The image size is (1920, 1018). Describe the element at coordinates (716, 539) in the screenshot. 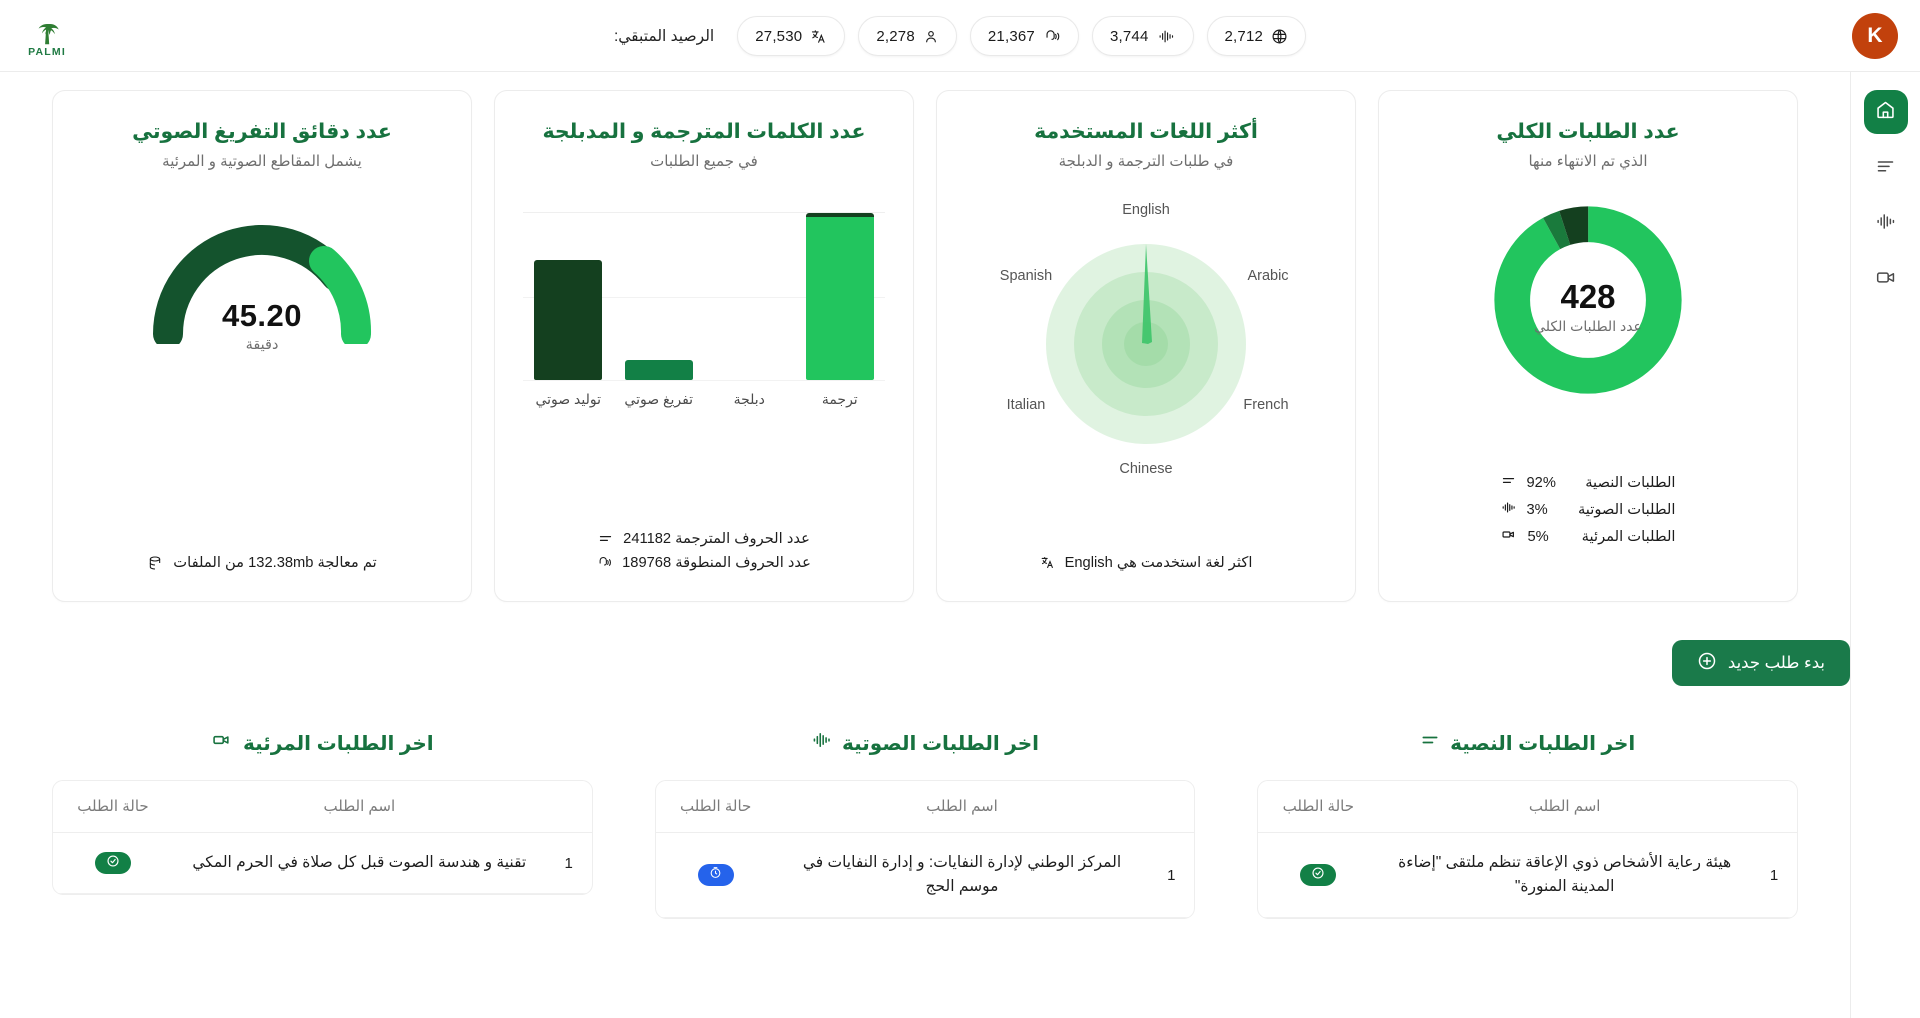

I see `footer-text: عدد الحروف المترجمة 241182` at that location.